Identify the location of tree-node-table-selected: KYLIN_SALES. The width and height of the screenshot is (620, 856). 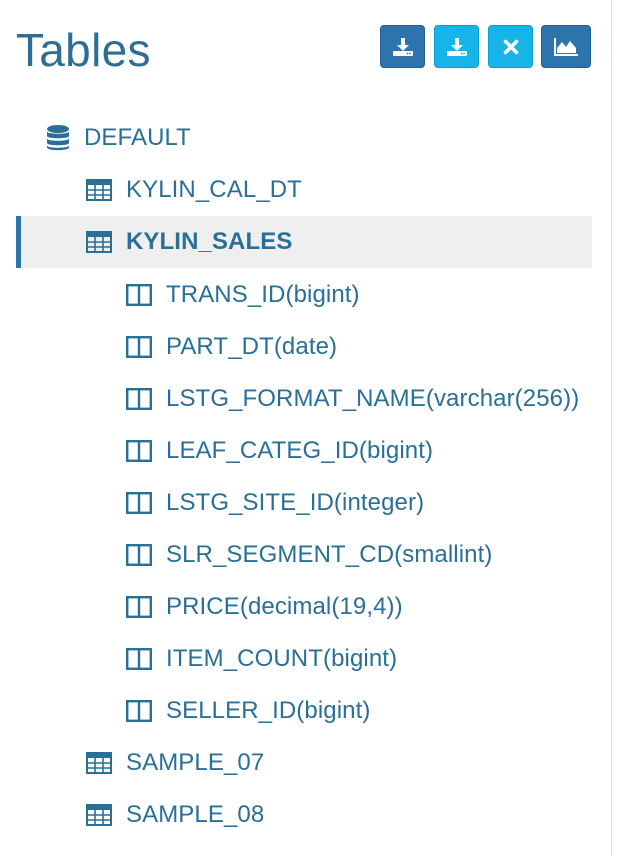
(304, 242).